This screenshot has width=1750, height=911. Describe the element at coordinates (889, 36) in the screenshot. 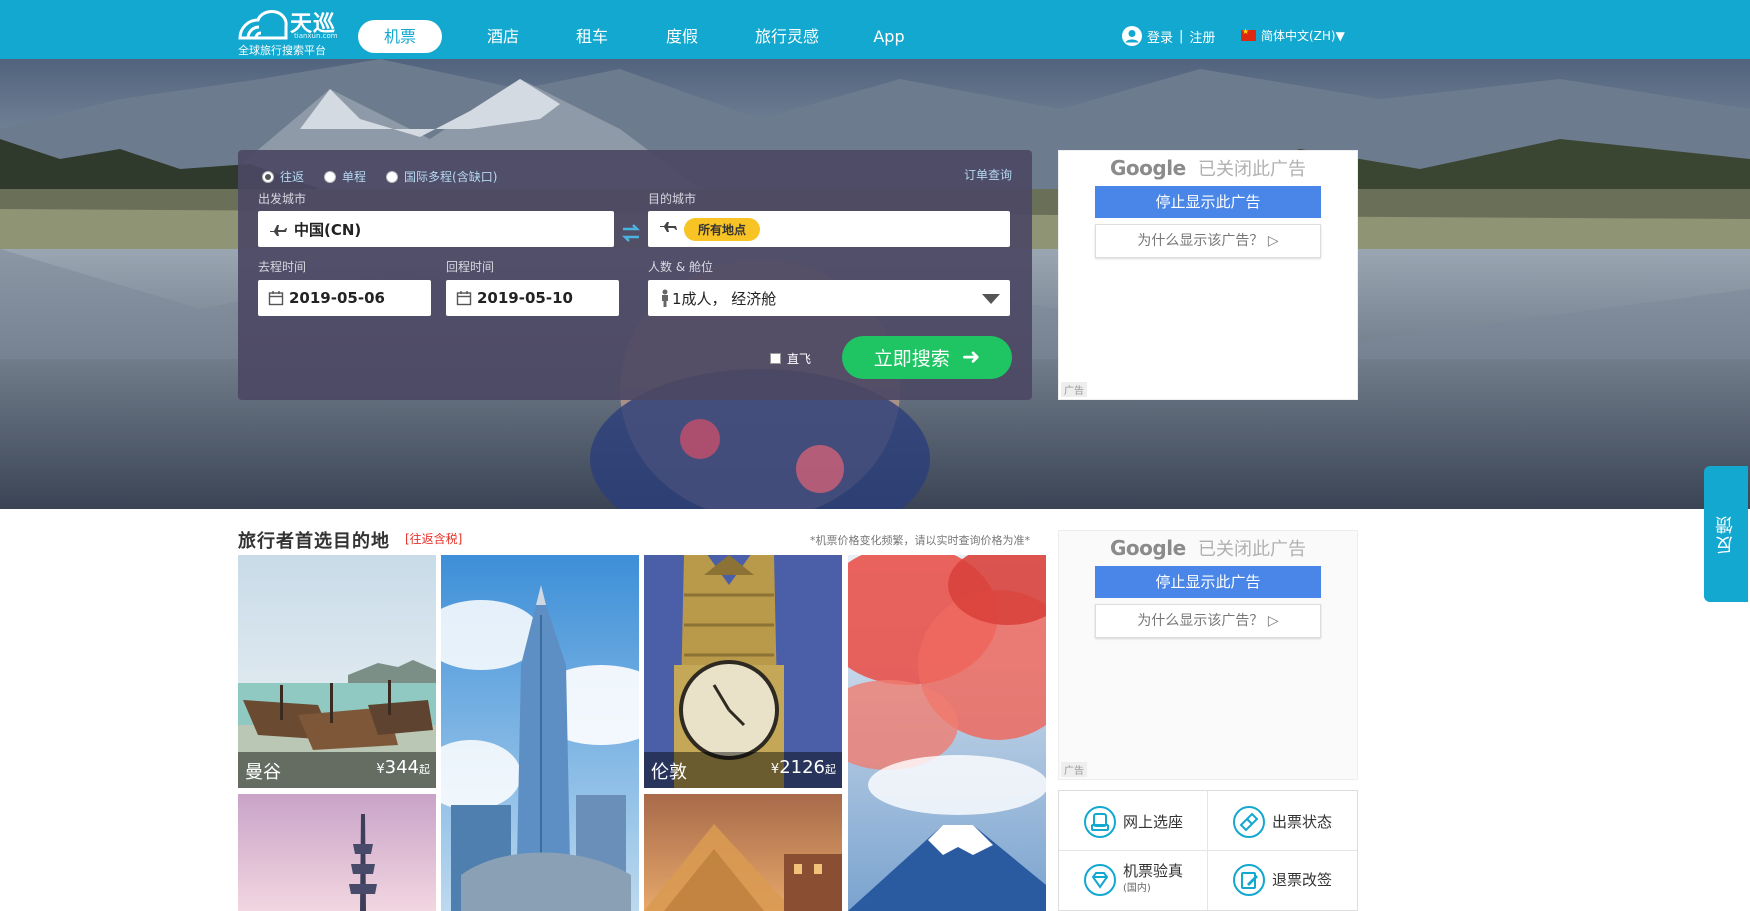

I see `nav-app: App` at that location.